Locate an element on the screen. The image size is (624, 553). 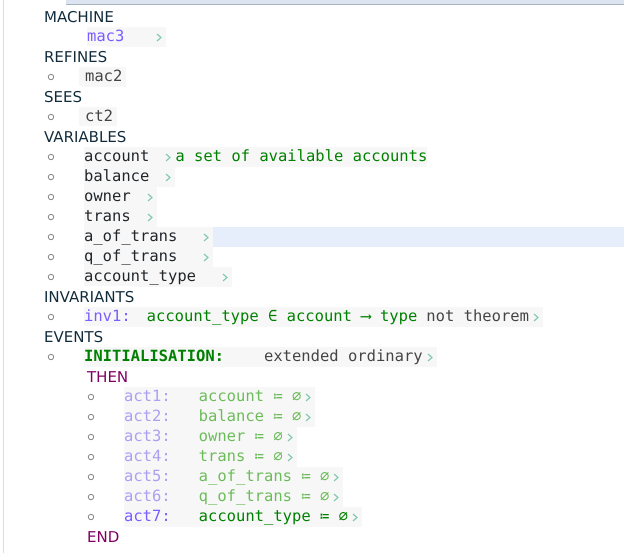
action-label: act6: is located at coordinates (147, 497).